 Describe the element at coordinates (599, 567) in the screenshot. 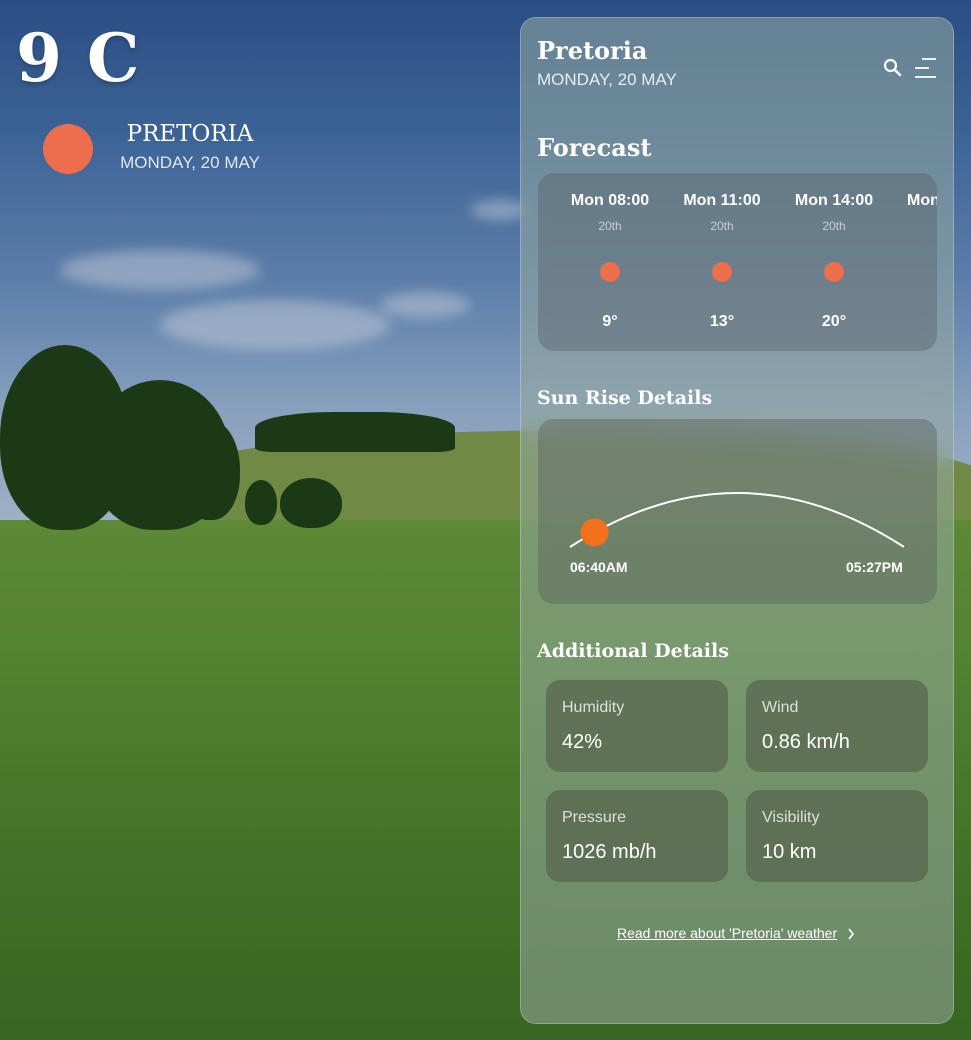

I see `sunrise-time: 06:40AM` at that location.